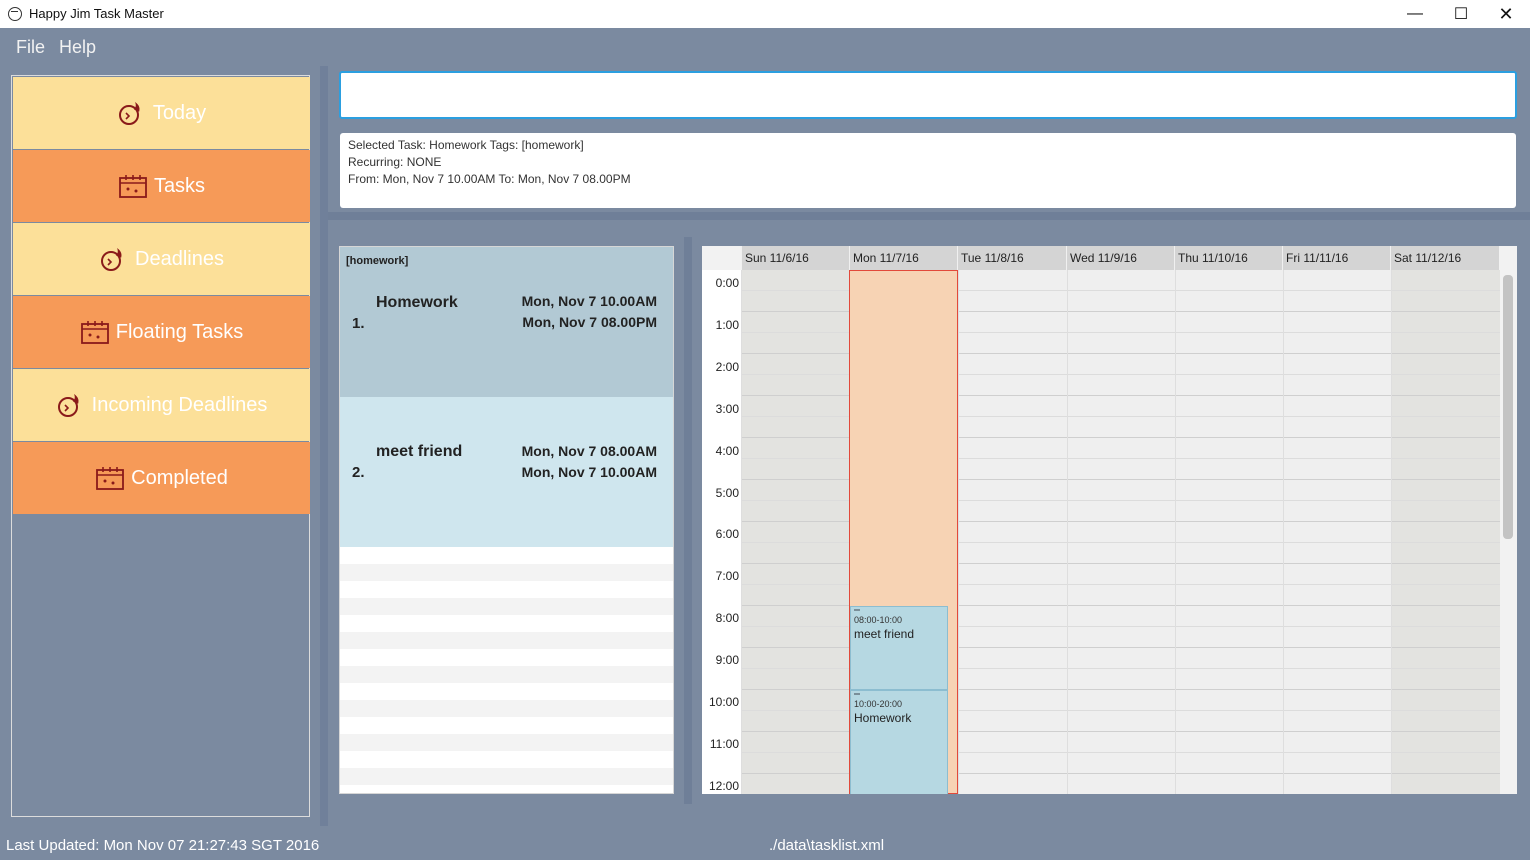 The image size is (1530, 860). I want to click on hour-label: 3:00, so click(727, 409).